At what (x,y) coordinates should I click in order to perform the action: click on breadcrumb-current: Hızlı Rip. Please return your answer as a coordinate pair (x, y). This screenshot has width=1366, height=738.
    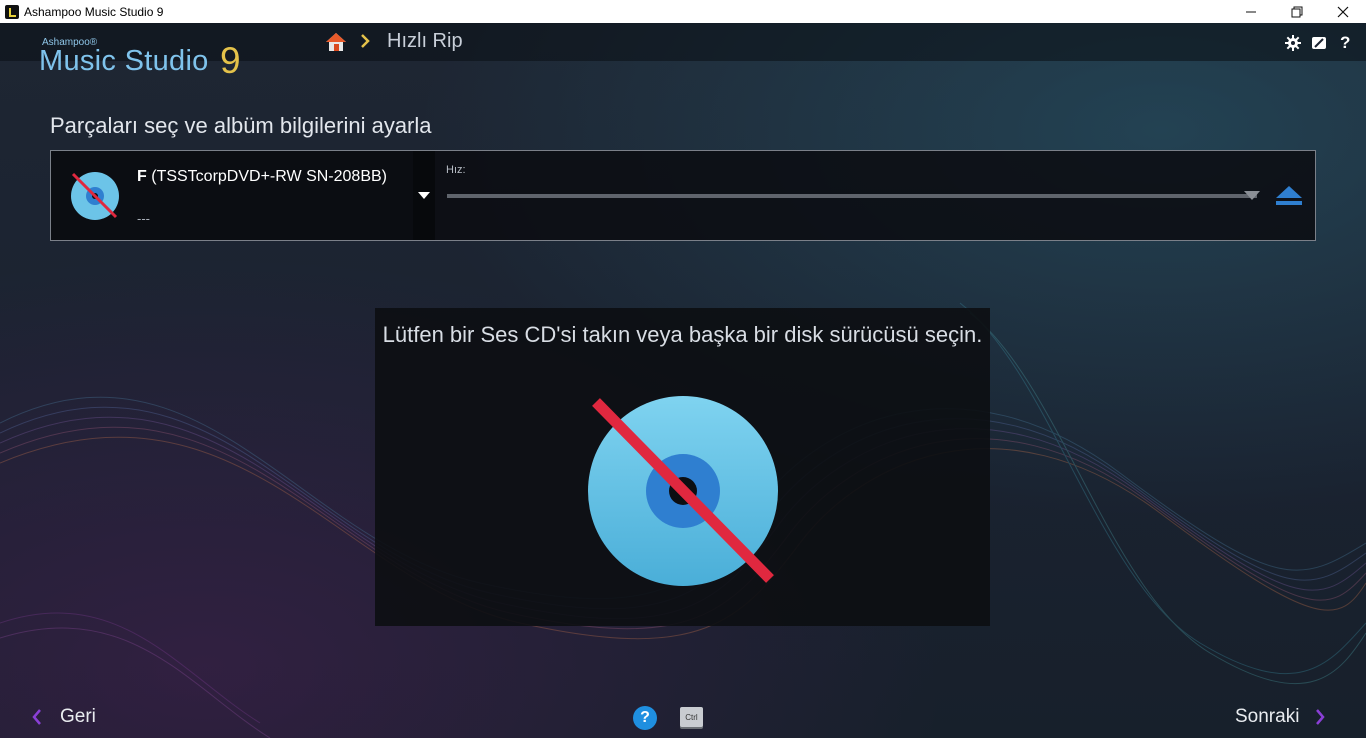
    Looking at the image, I should click on (425, 41).